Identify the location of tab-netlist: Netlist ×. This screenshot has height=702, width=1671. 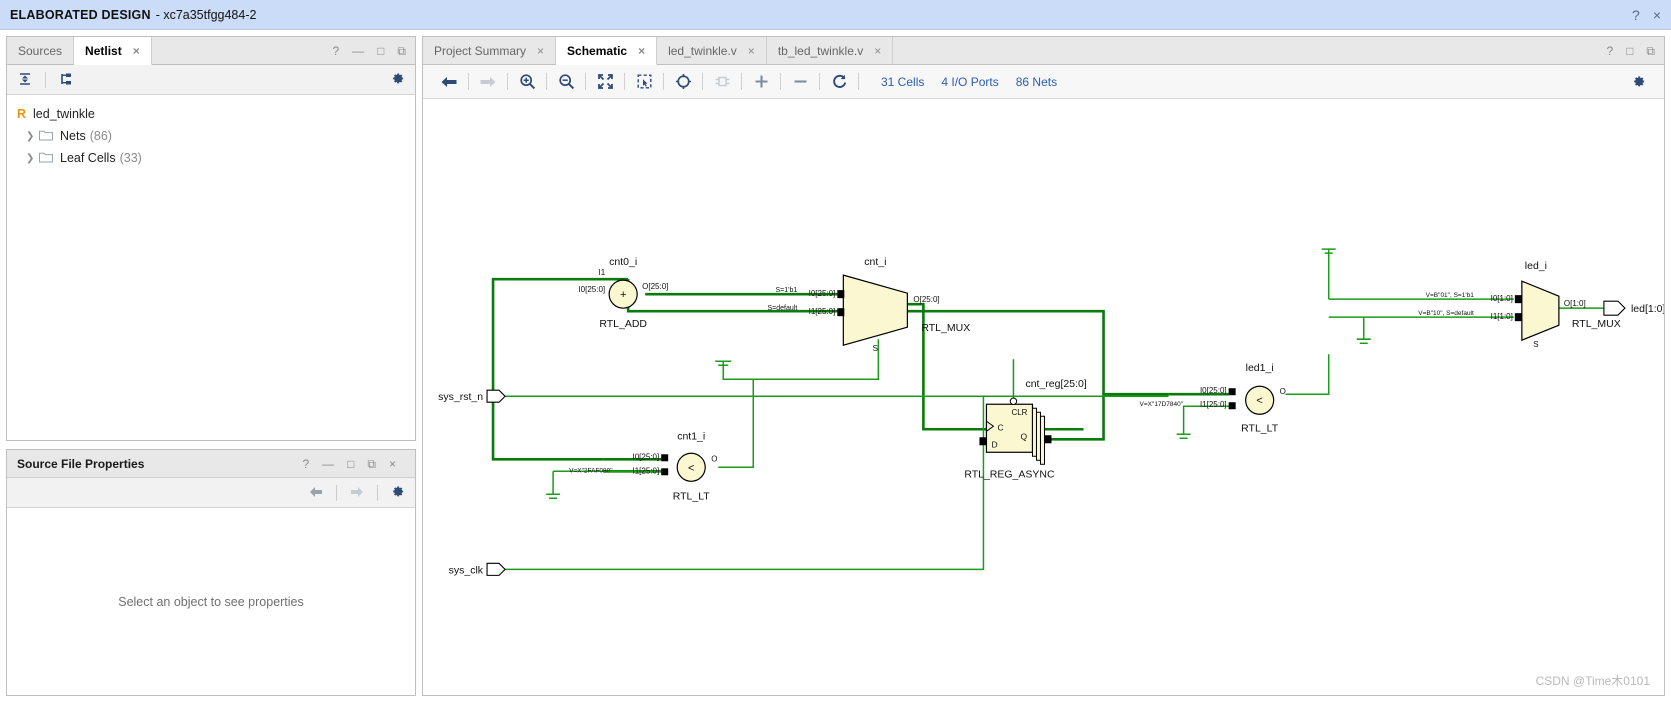
(113, 51).